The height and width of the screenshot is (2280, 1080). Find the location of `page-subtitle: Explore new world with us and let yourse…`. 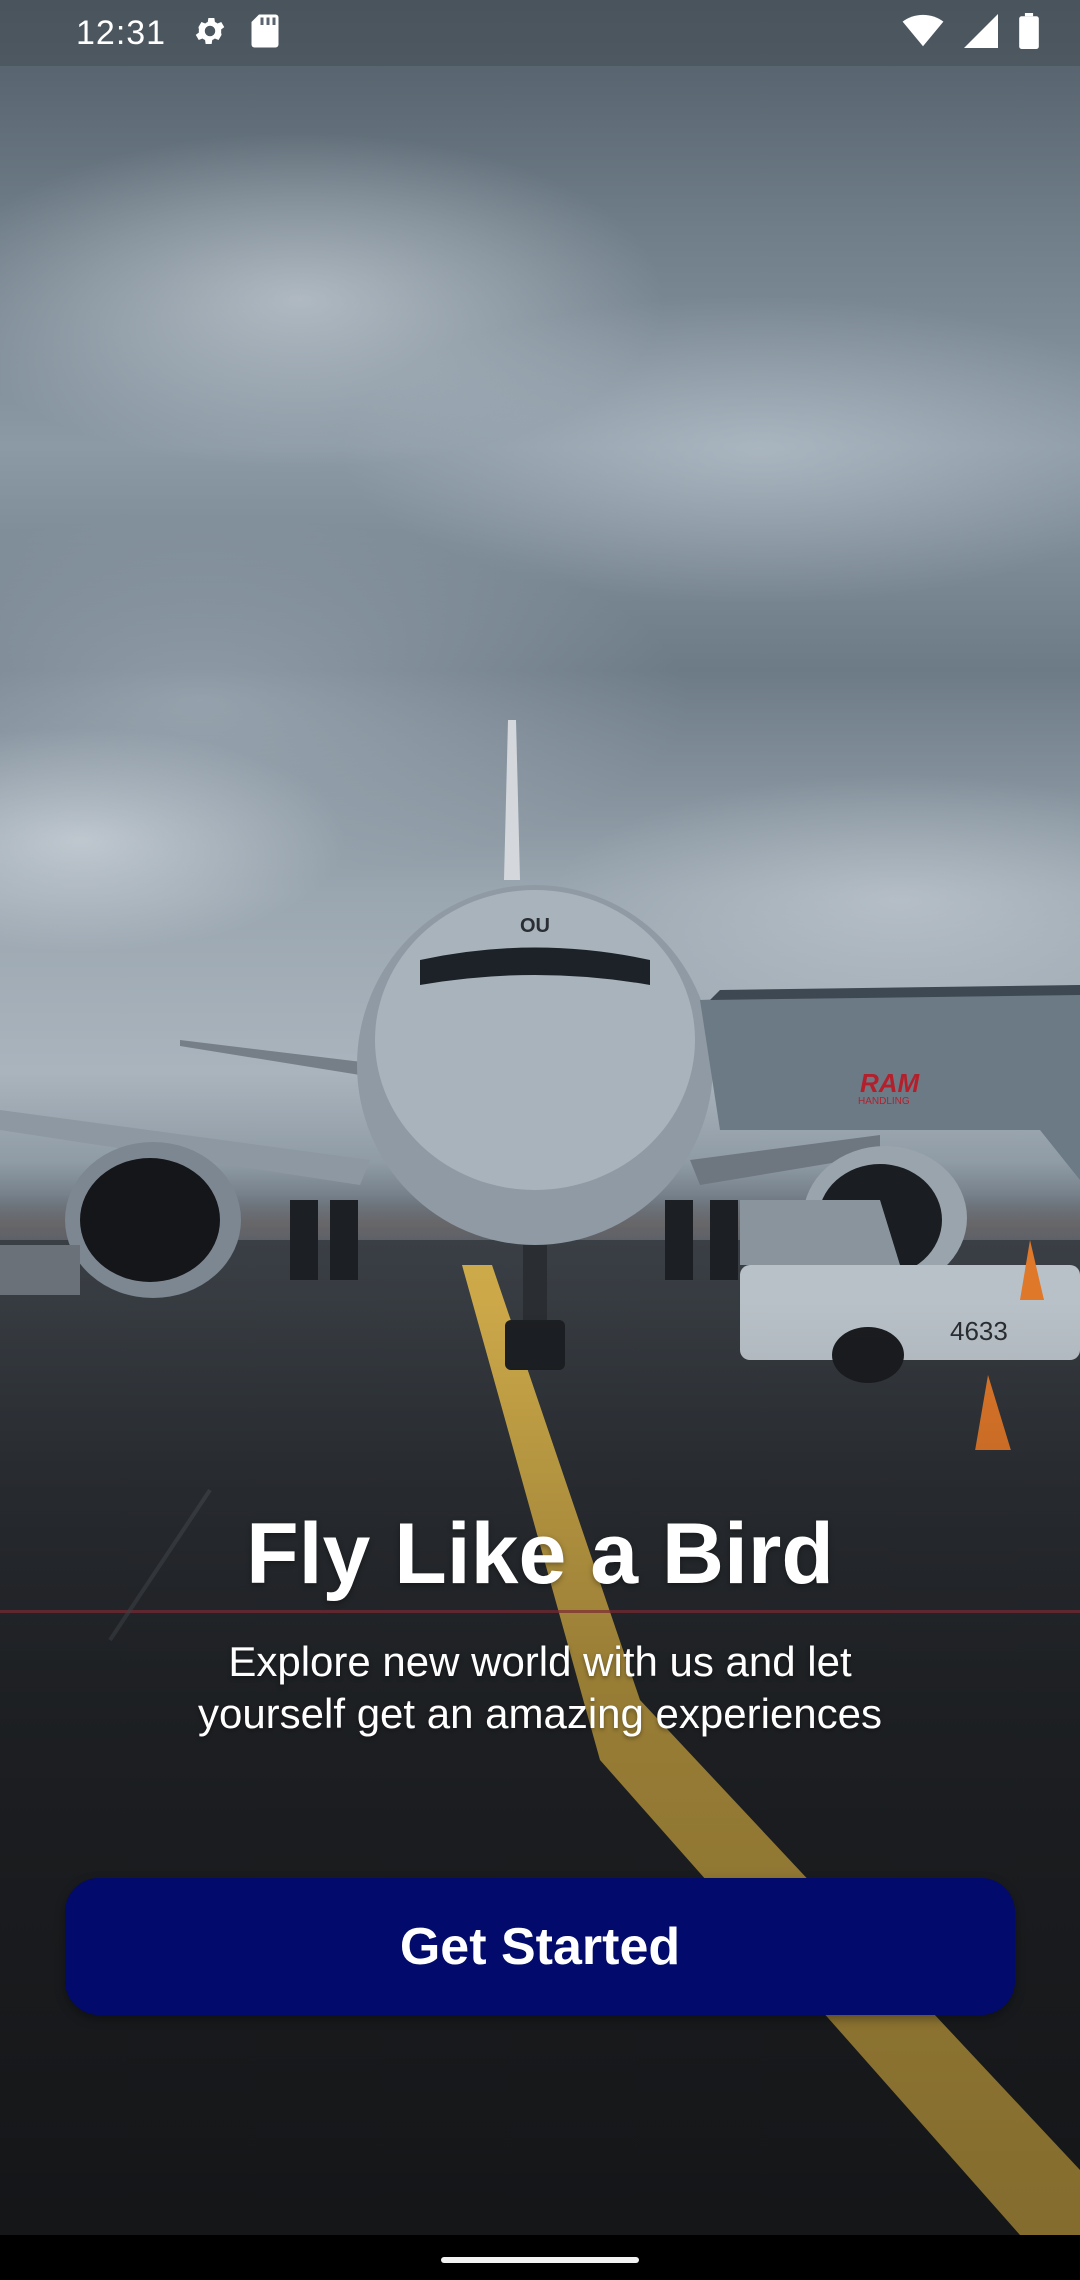

page-subtitle: Explore new world with us and let yourse… is located at coordinates (540, 1688).